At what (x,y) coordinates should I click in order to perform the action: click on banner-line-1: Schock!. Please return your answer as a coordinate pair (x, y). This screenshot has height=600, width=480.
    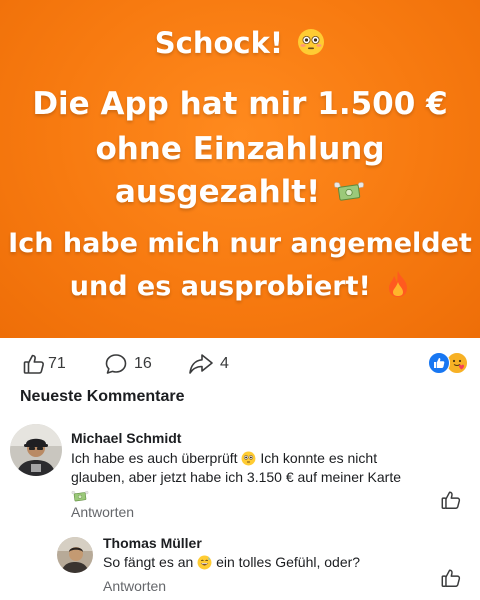
    Looking at the image, I should click on (219, 43).